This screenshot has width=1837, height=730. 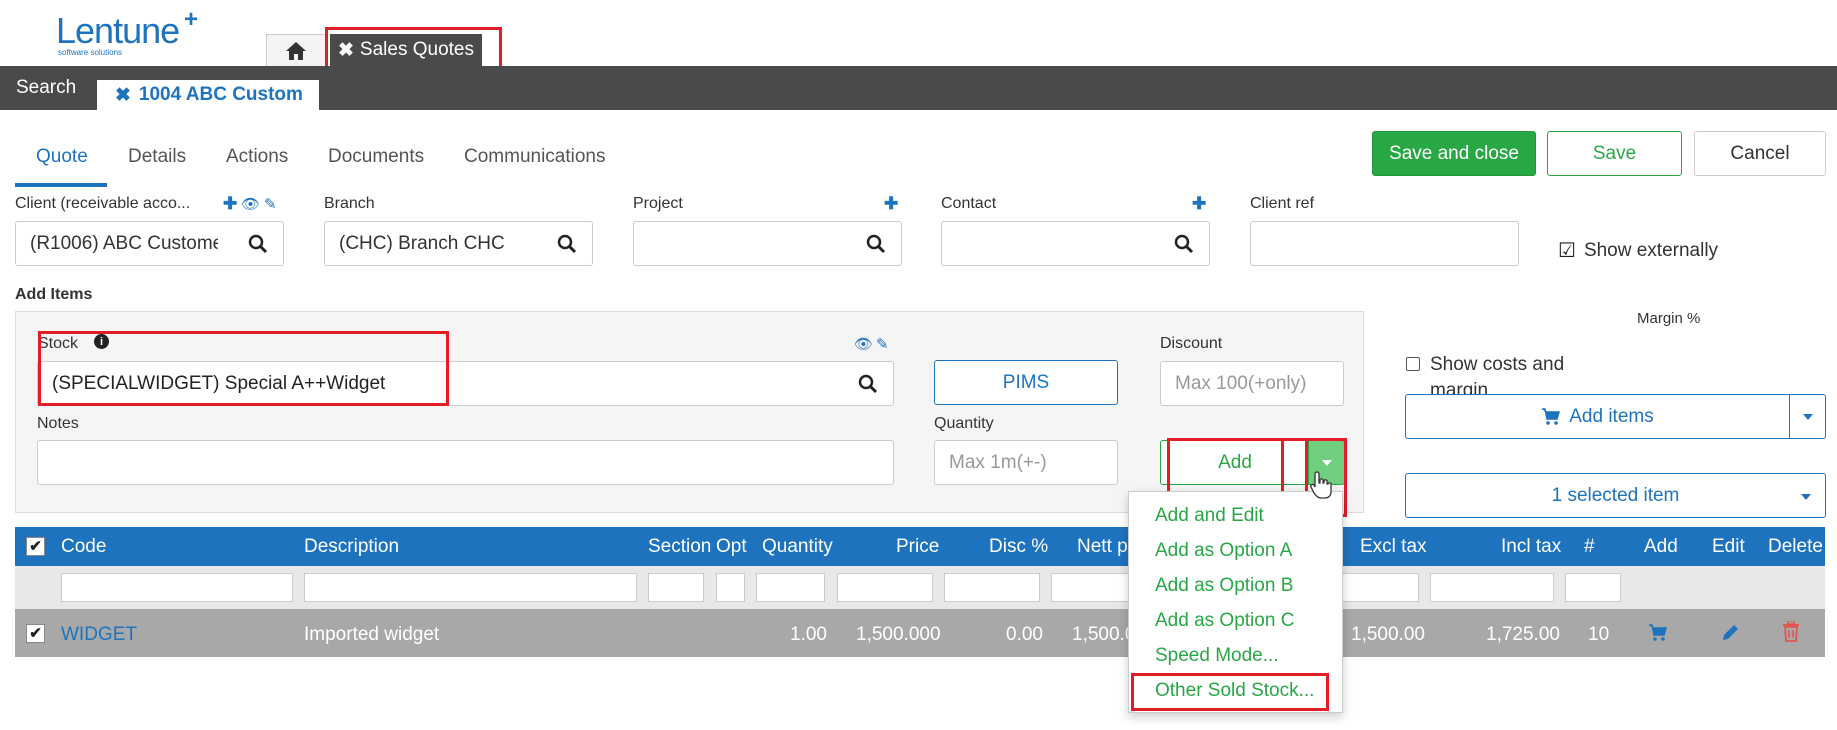 What do you see at coordinates (1730, 633) in the screenshot?
I see `pencil-icon` at bounding box center [1730, 633].